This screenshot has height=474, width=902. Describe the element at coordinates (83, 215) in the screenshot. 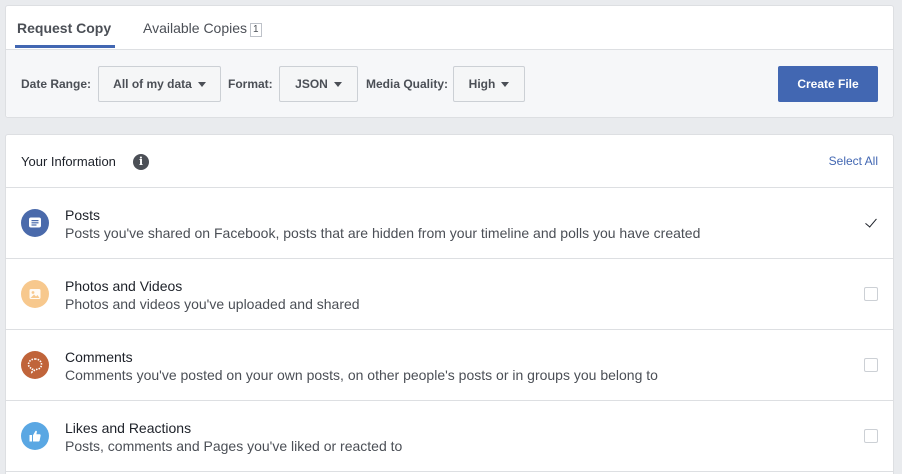

I see `row-title: Posts` at that location.